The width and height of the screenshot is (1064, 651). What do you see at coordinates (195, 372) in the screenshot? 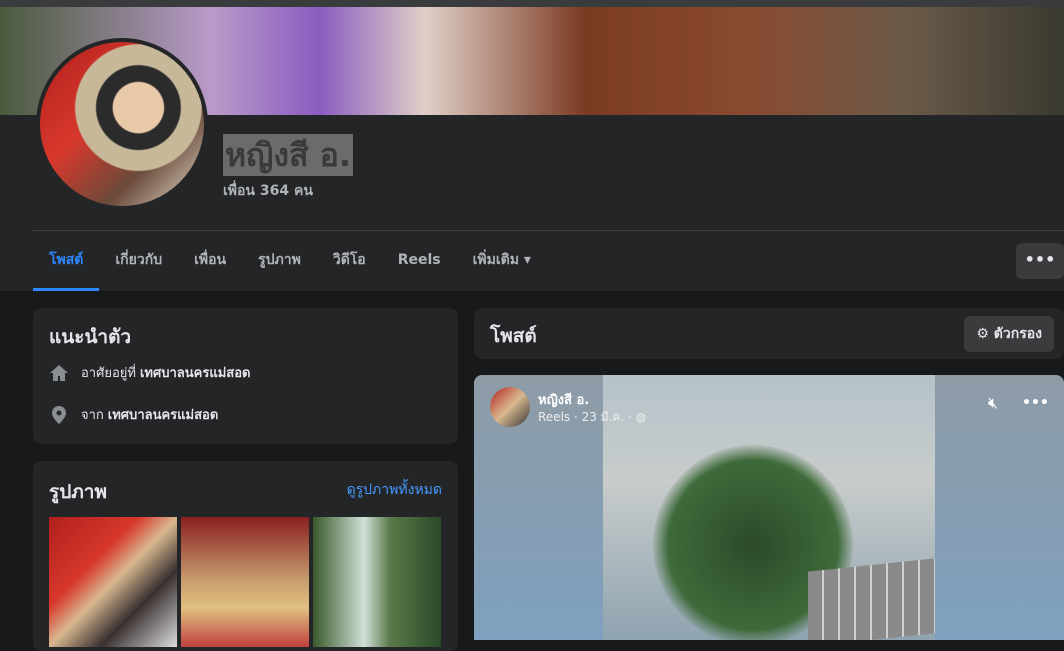
I see `lives-value: เทศบาลนครแม่สอด` at bounding box center [195, 372].